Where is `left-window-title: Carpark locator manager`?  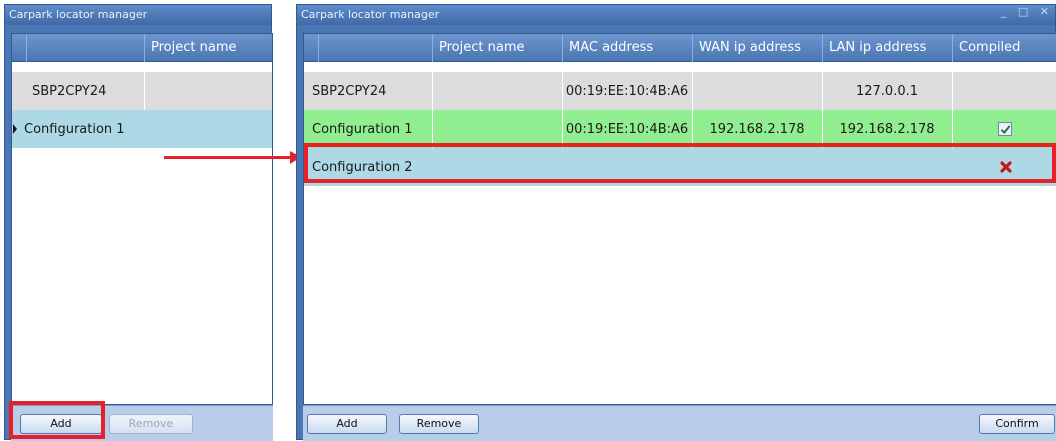 left-window-title: Carpark locator manager is located at coordinates (138, 15).